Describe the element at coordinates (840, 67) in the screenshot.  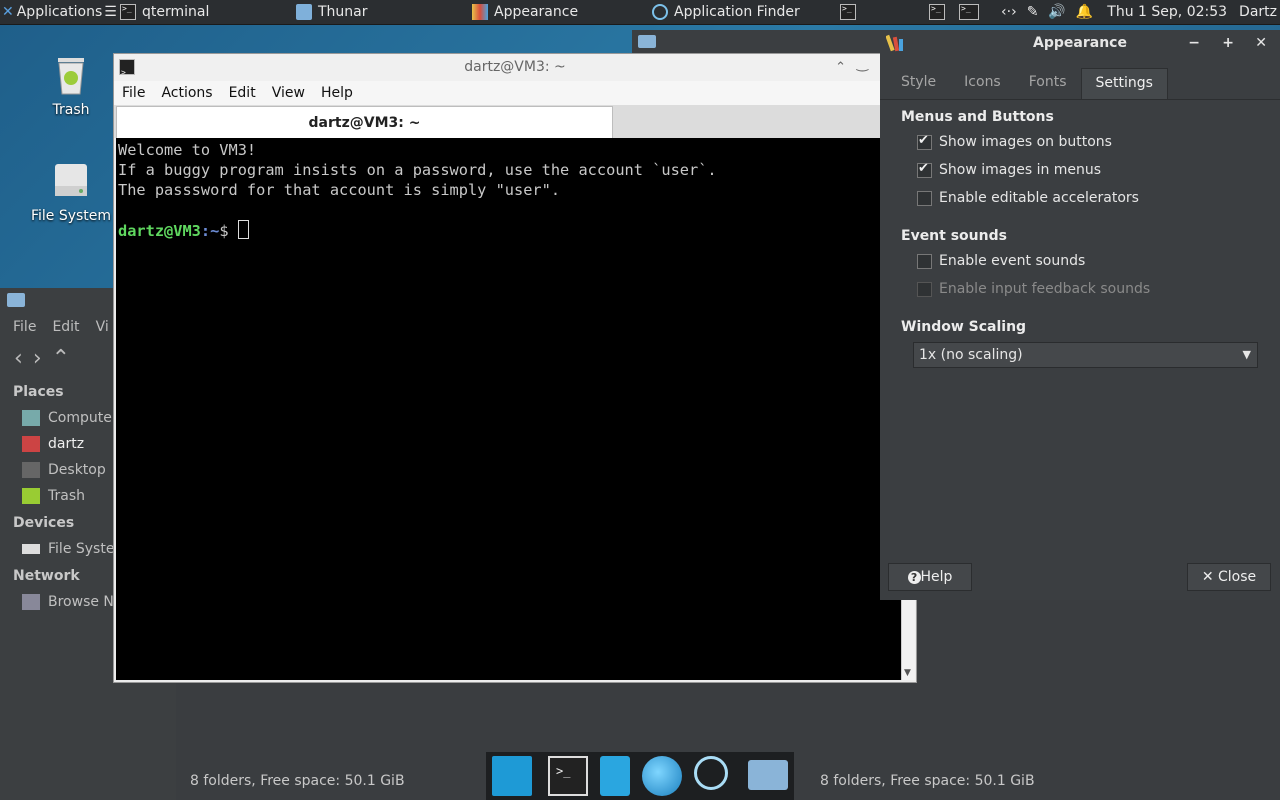
I see `maximize-icon: ⌃` at that location.